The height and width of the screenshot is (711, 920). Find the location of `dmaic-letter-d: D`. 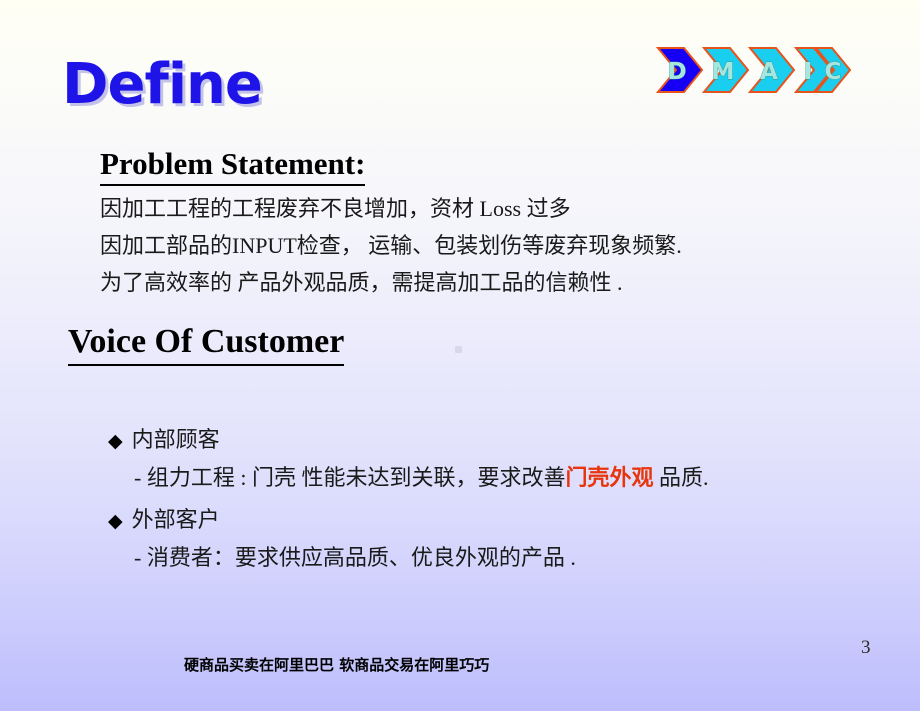

dmaic-letter-d: D is located at coordinates (676, 72).